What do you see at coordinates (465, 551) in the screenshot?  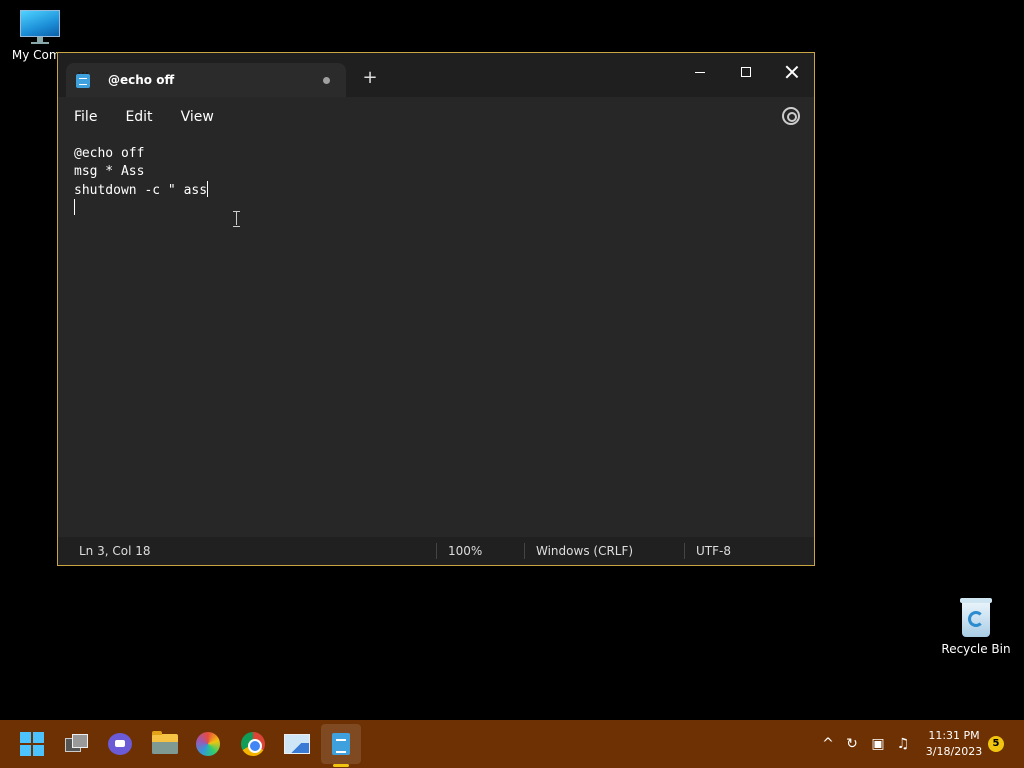 I see `zoom-level: 100%` at bounding box center [465, 551].